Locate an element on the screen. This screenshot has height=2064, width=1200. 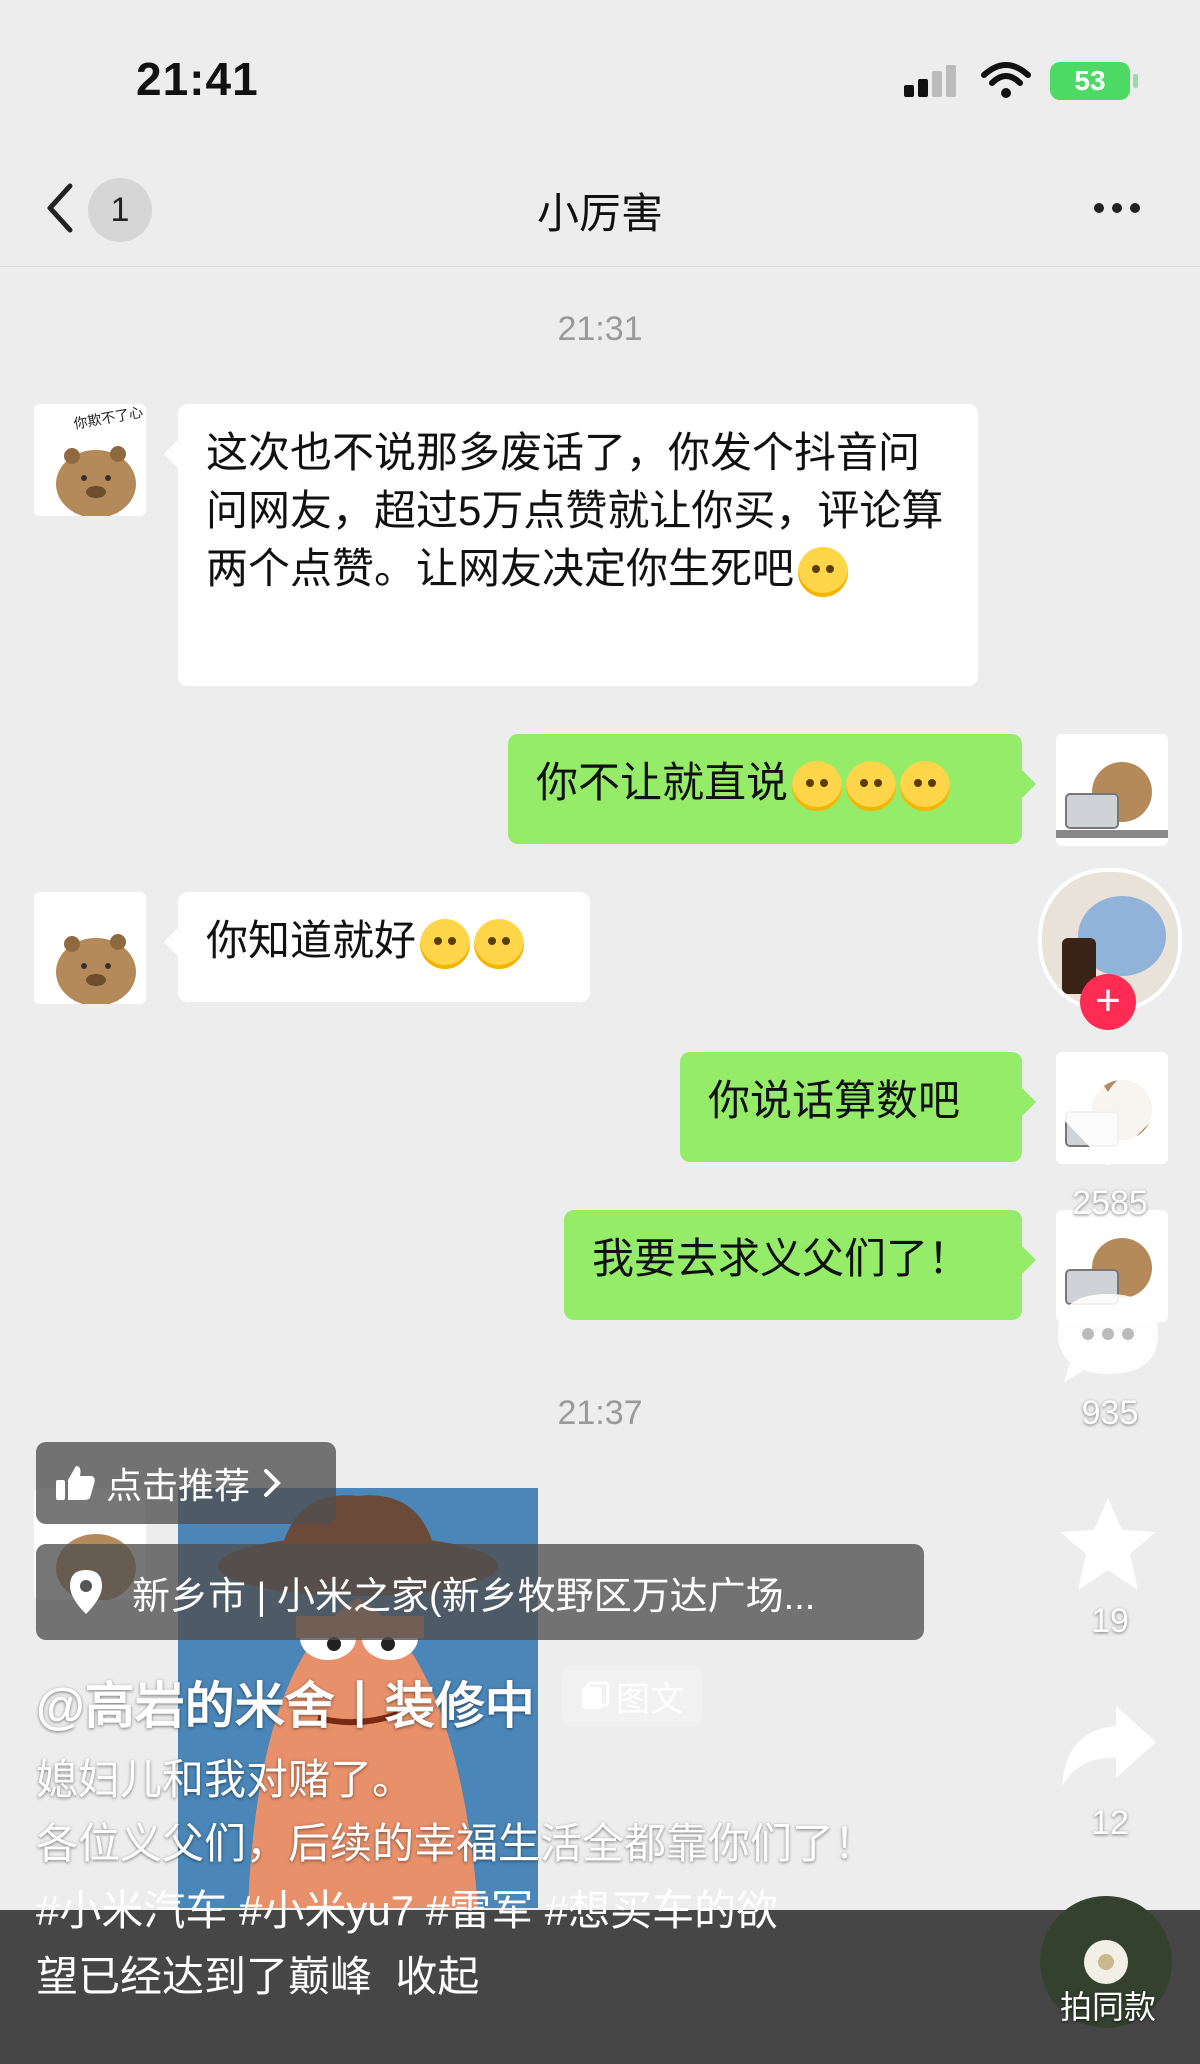
status-icons: 53 is located at coordinates (1020, 81).